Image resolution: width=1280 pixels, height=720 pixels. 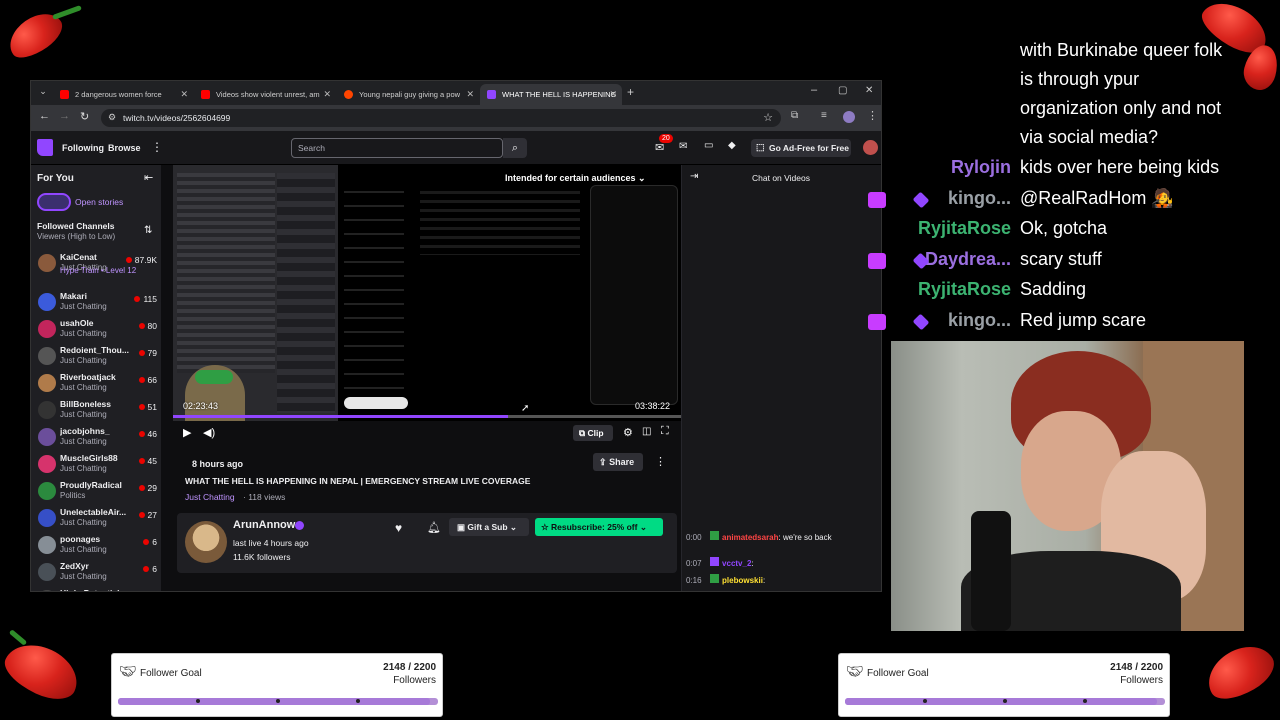 What do you see at coordinates (925, 701) in the screenshot?
I see `goal-milestone` at bounding box center [925, 701].